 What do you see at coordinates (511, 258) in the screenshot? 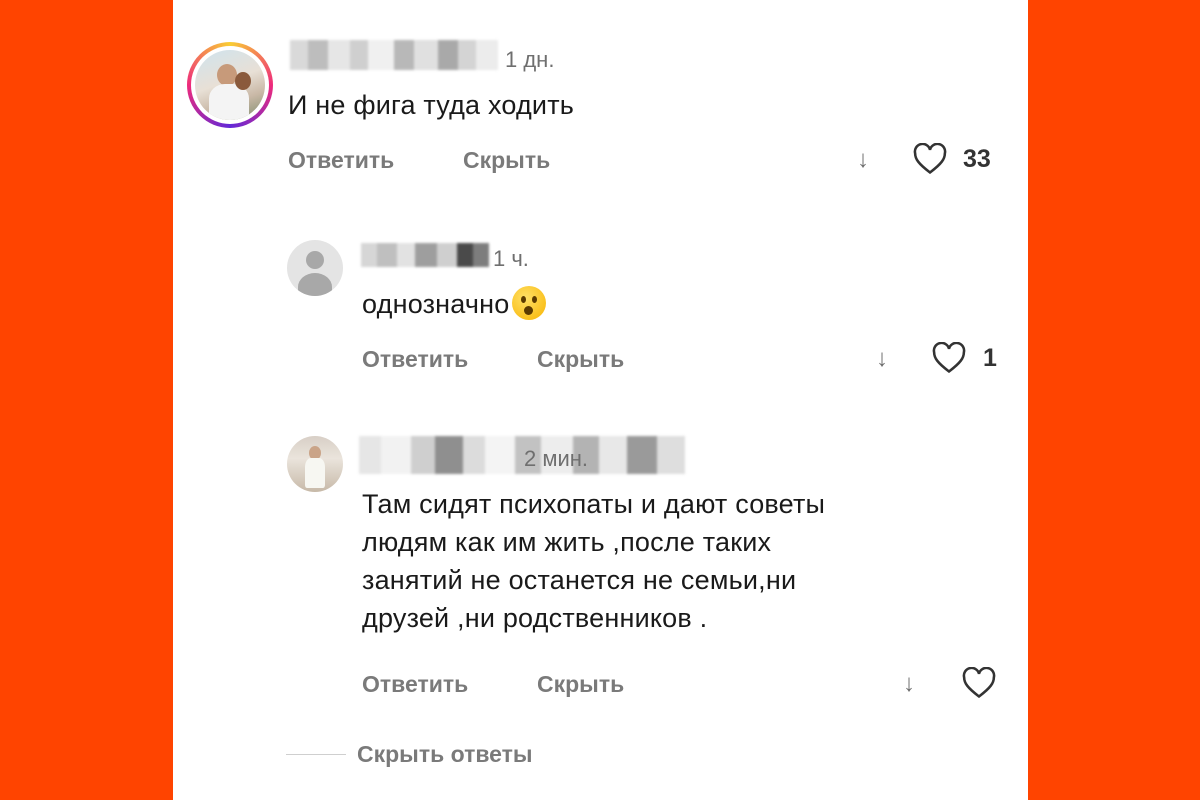
I see `comment-time: 1 ч.` at bounding box center [511, 258].